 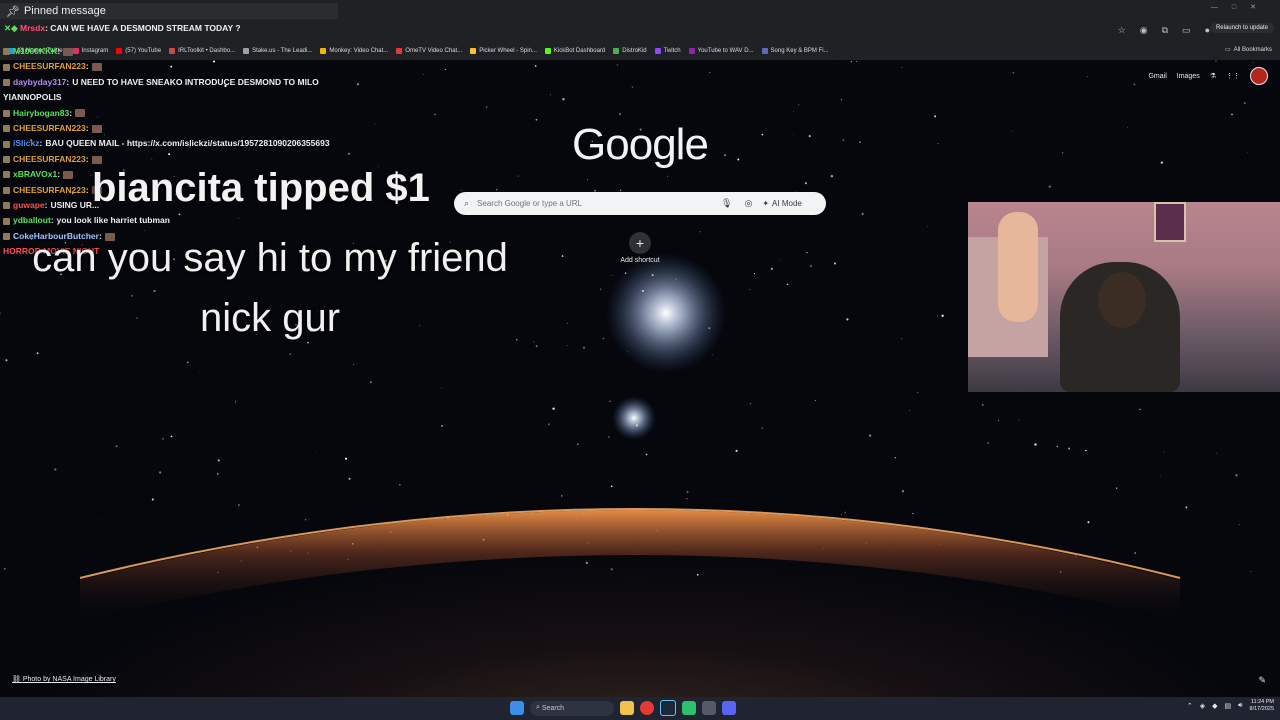 I want to click on chat-message: Hairybogan83:, so click(x=178, y=113).